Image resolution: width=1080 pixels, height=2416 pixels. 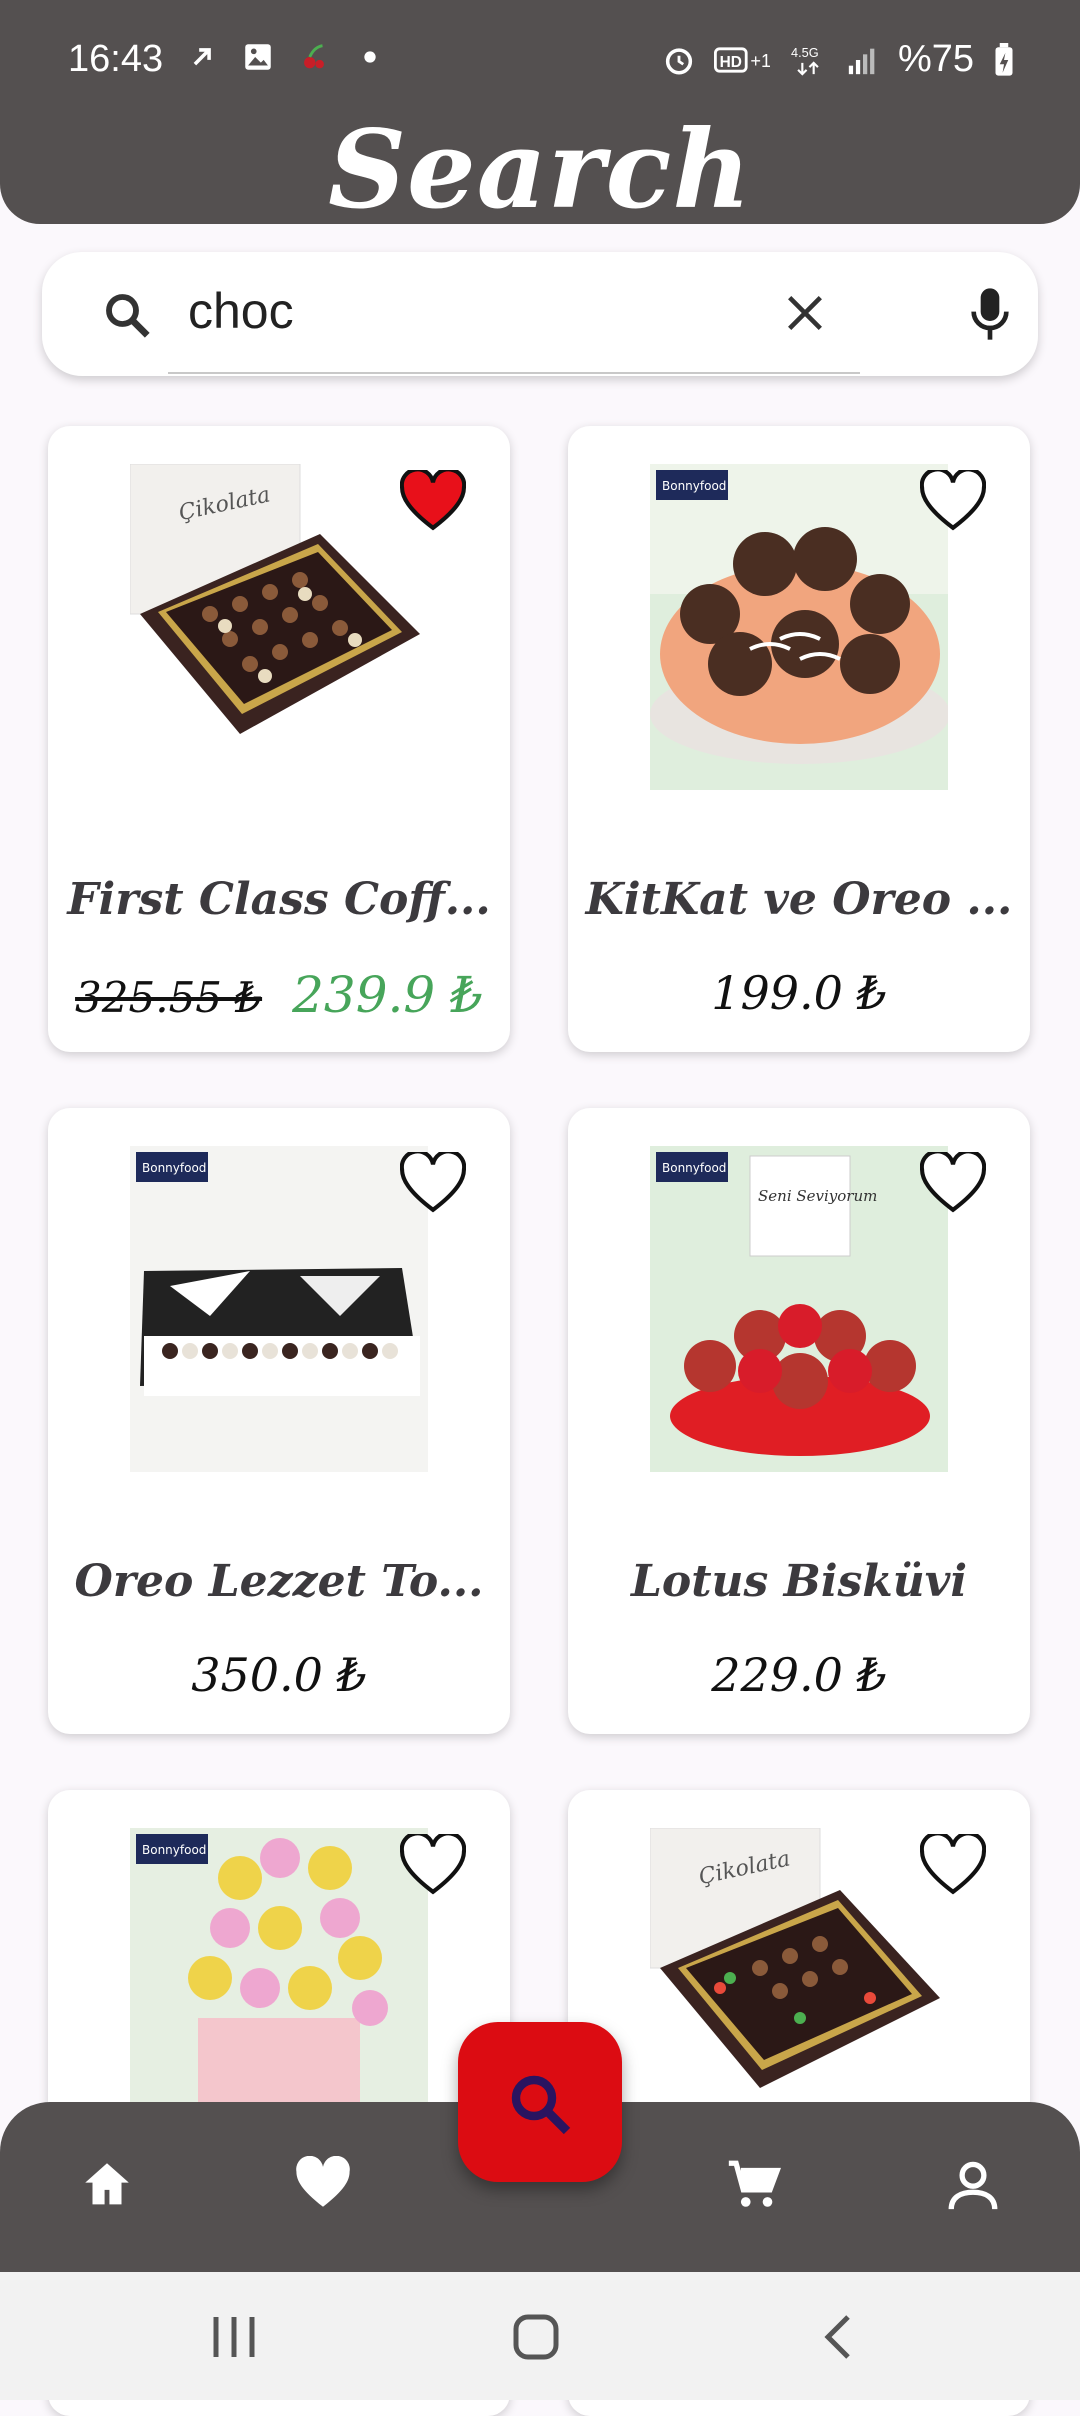 I want to click on search-fab-button, so click(x=540, y=2102).